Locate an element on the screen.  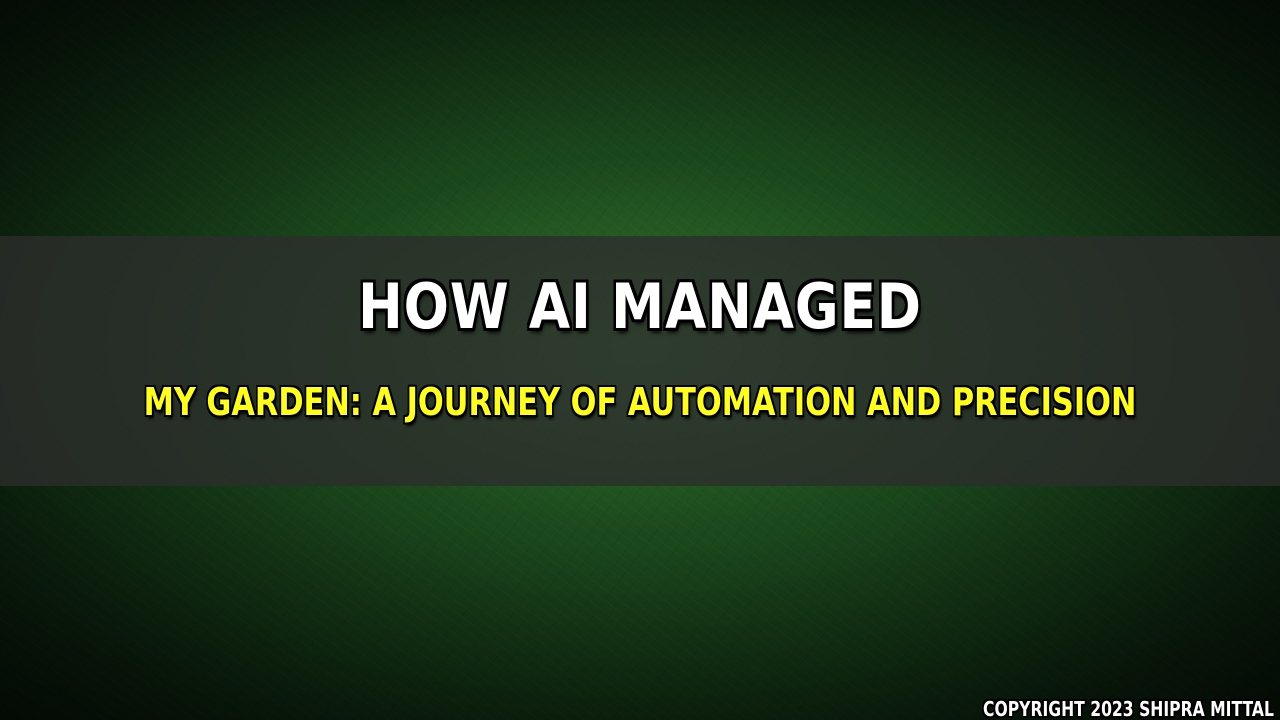
main-title: HOW AI MANAGED is located at coordinates (640, 306).